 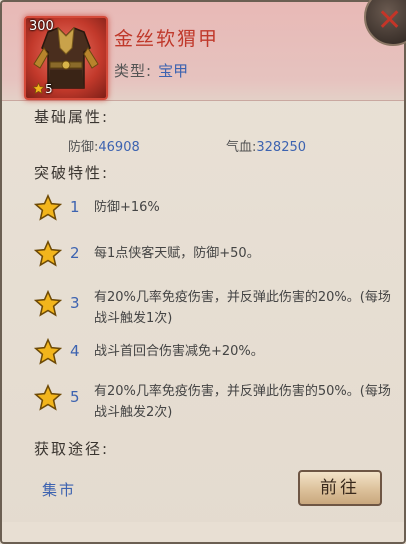 I want to click on trait-number: 1, so click(x=75, y=207).